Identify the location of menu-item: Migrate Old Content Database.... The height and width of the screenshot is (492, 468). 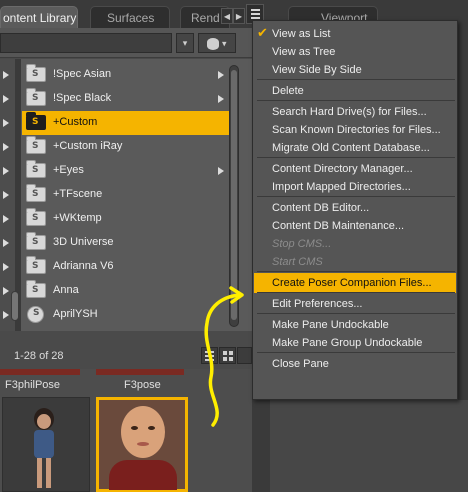
(355, 148).